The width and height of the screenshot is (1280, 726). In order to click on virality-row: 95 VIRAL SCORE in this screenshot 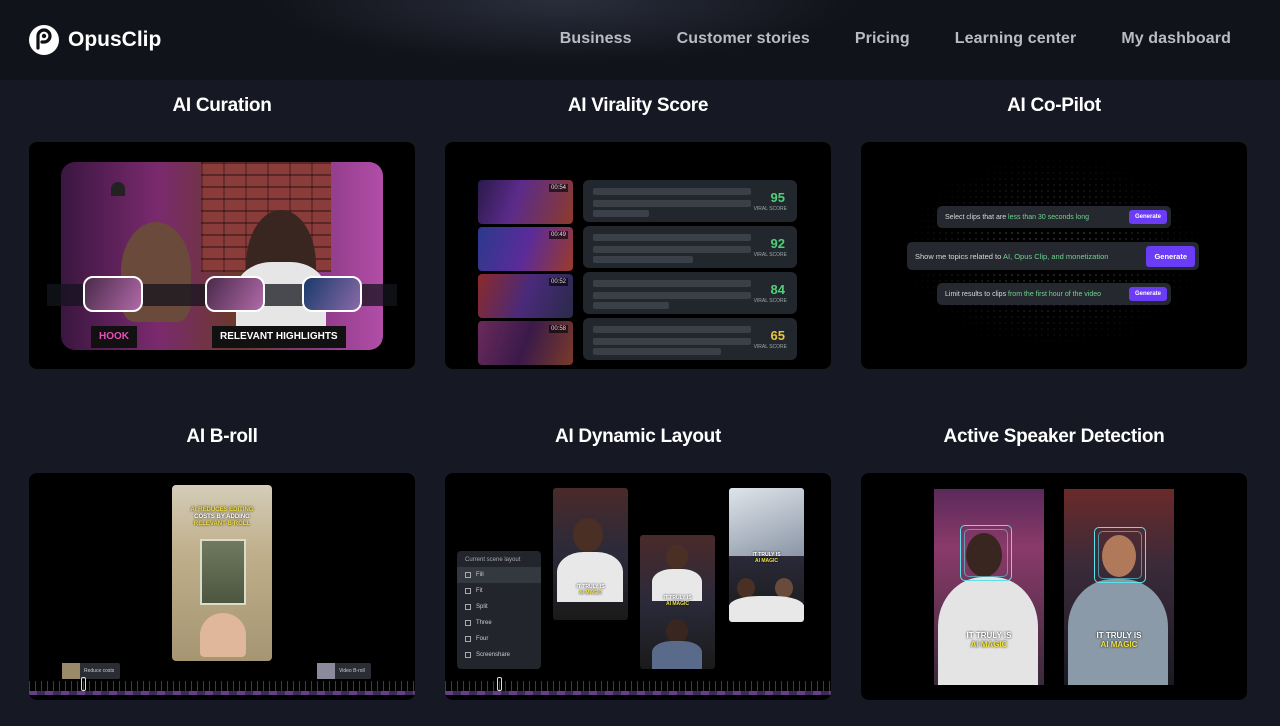, I will do `click(690, 201)`.